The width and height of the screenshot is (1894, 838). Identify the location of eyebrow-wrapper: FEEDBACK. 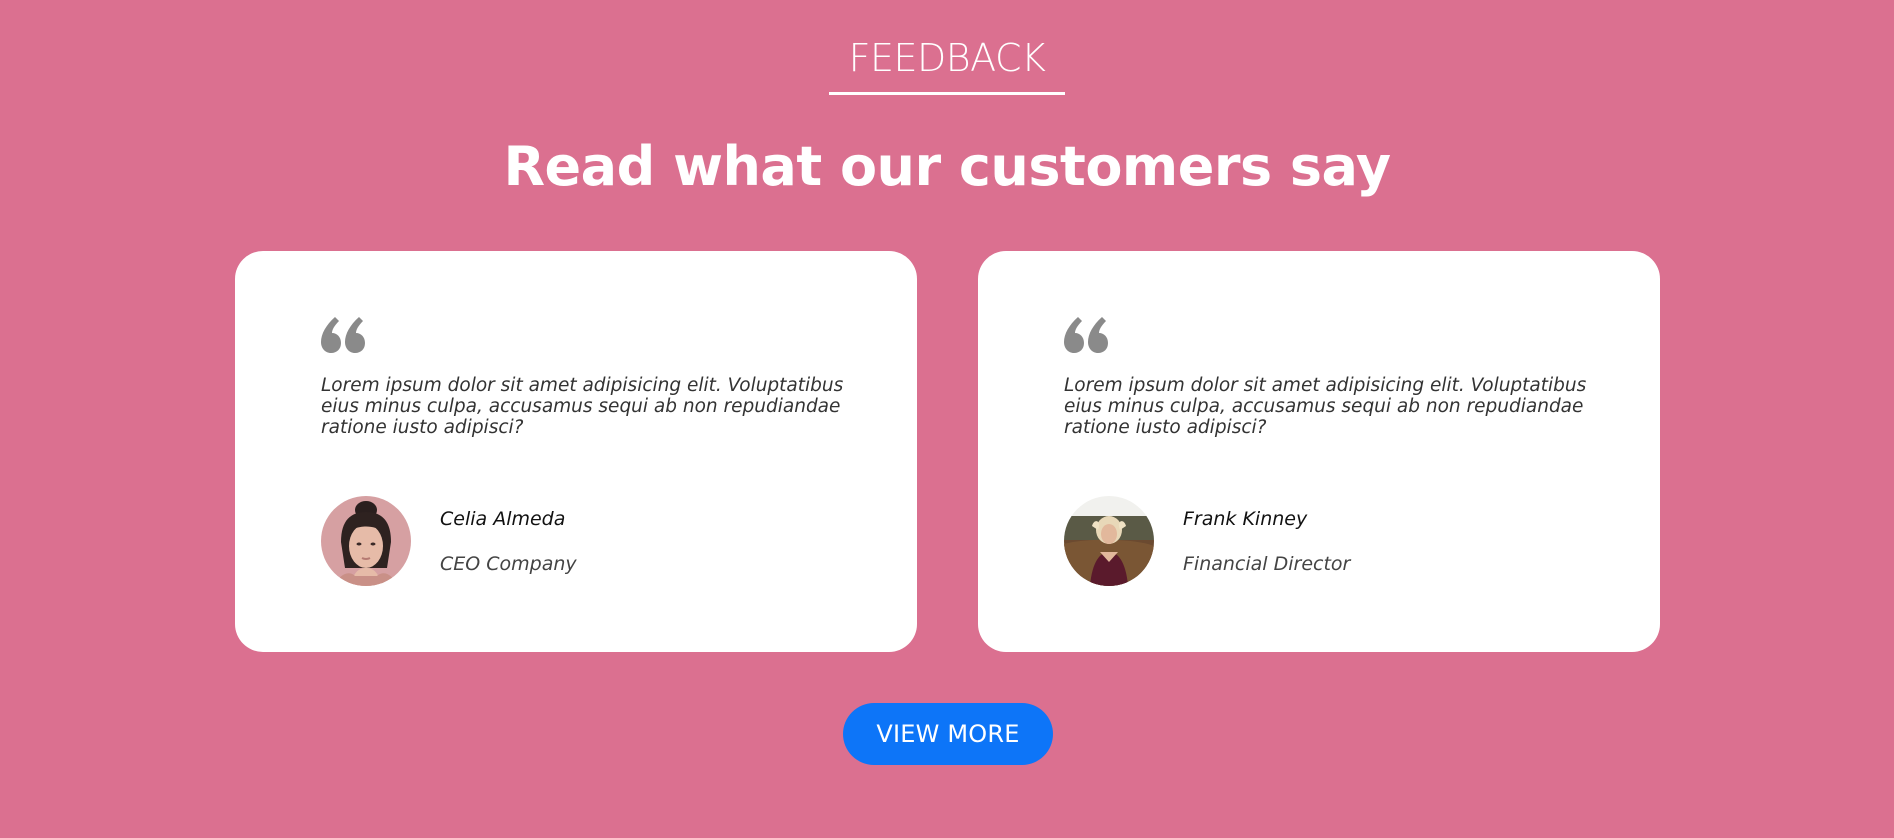
(947, 62).